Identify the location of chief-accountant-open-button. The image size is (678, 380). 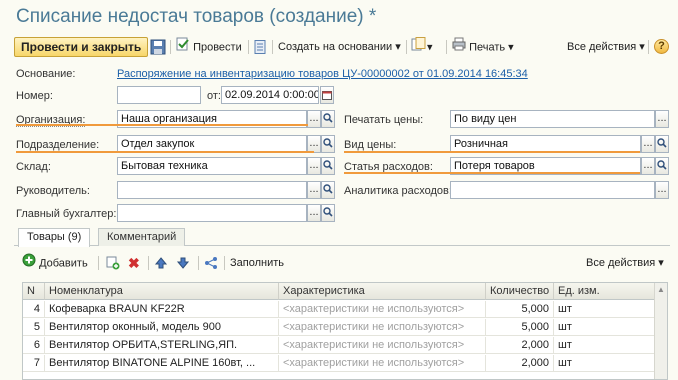
(328, 213).